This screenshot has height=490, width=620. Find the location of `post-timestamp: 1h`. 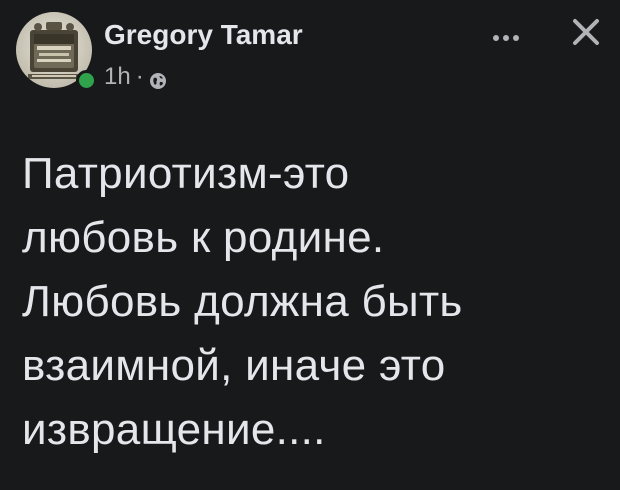

post-timestamp: 1h is located at coordinates (117, 77).